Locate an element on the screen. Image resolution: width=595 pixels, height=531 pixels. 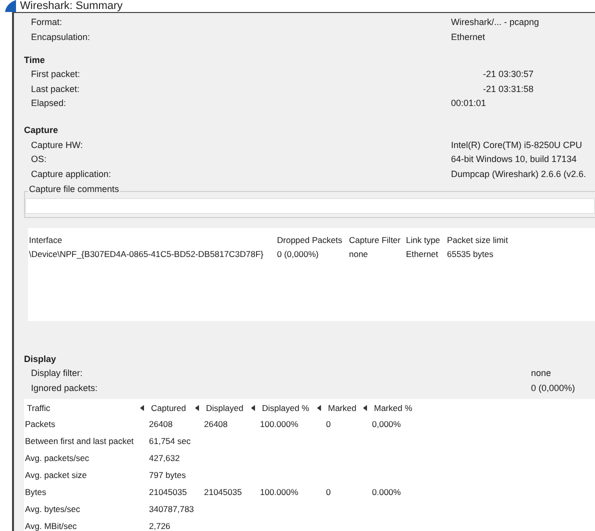
field-label: Format: is located at coordinates (47, 22).